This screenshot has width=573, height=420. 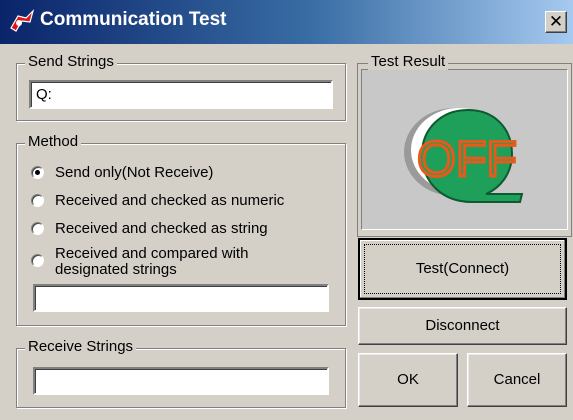 I want to click on cancel-button: Cancel, so click(x=517, y=380).